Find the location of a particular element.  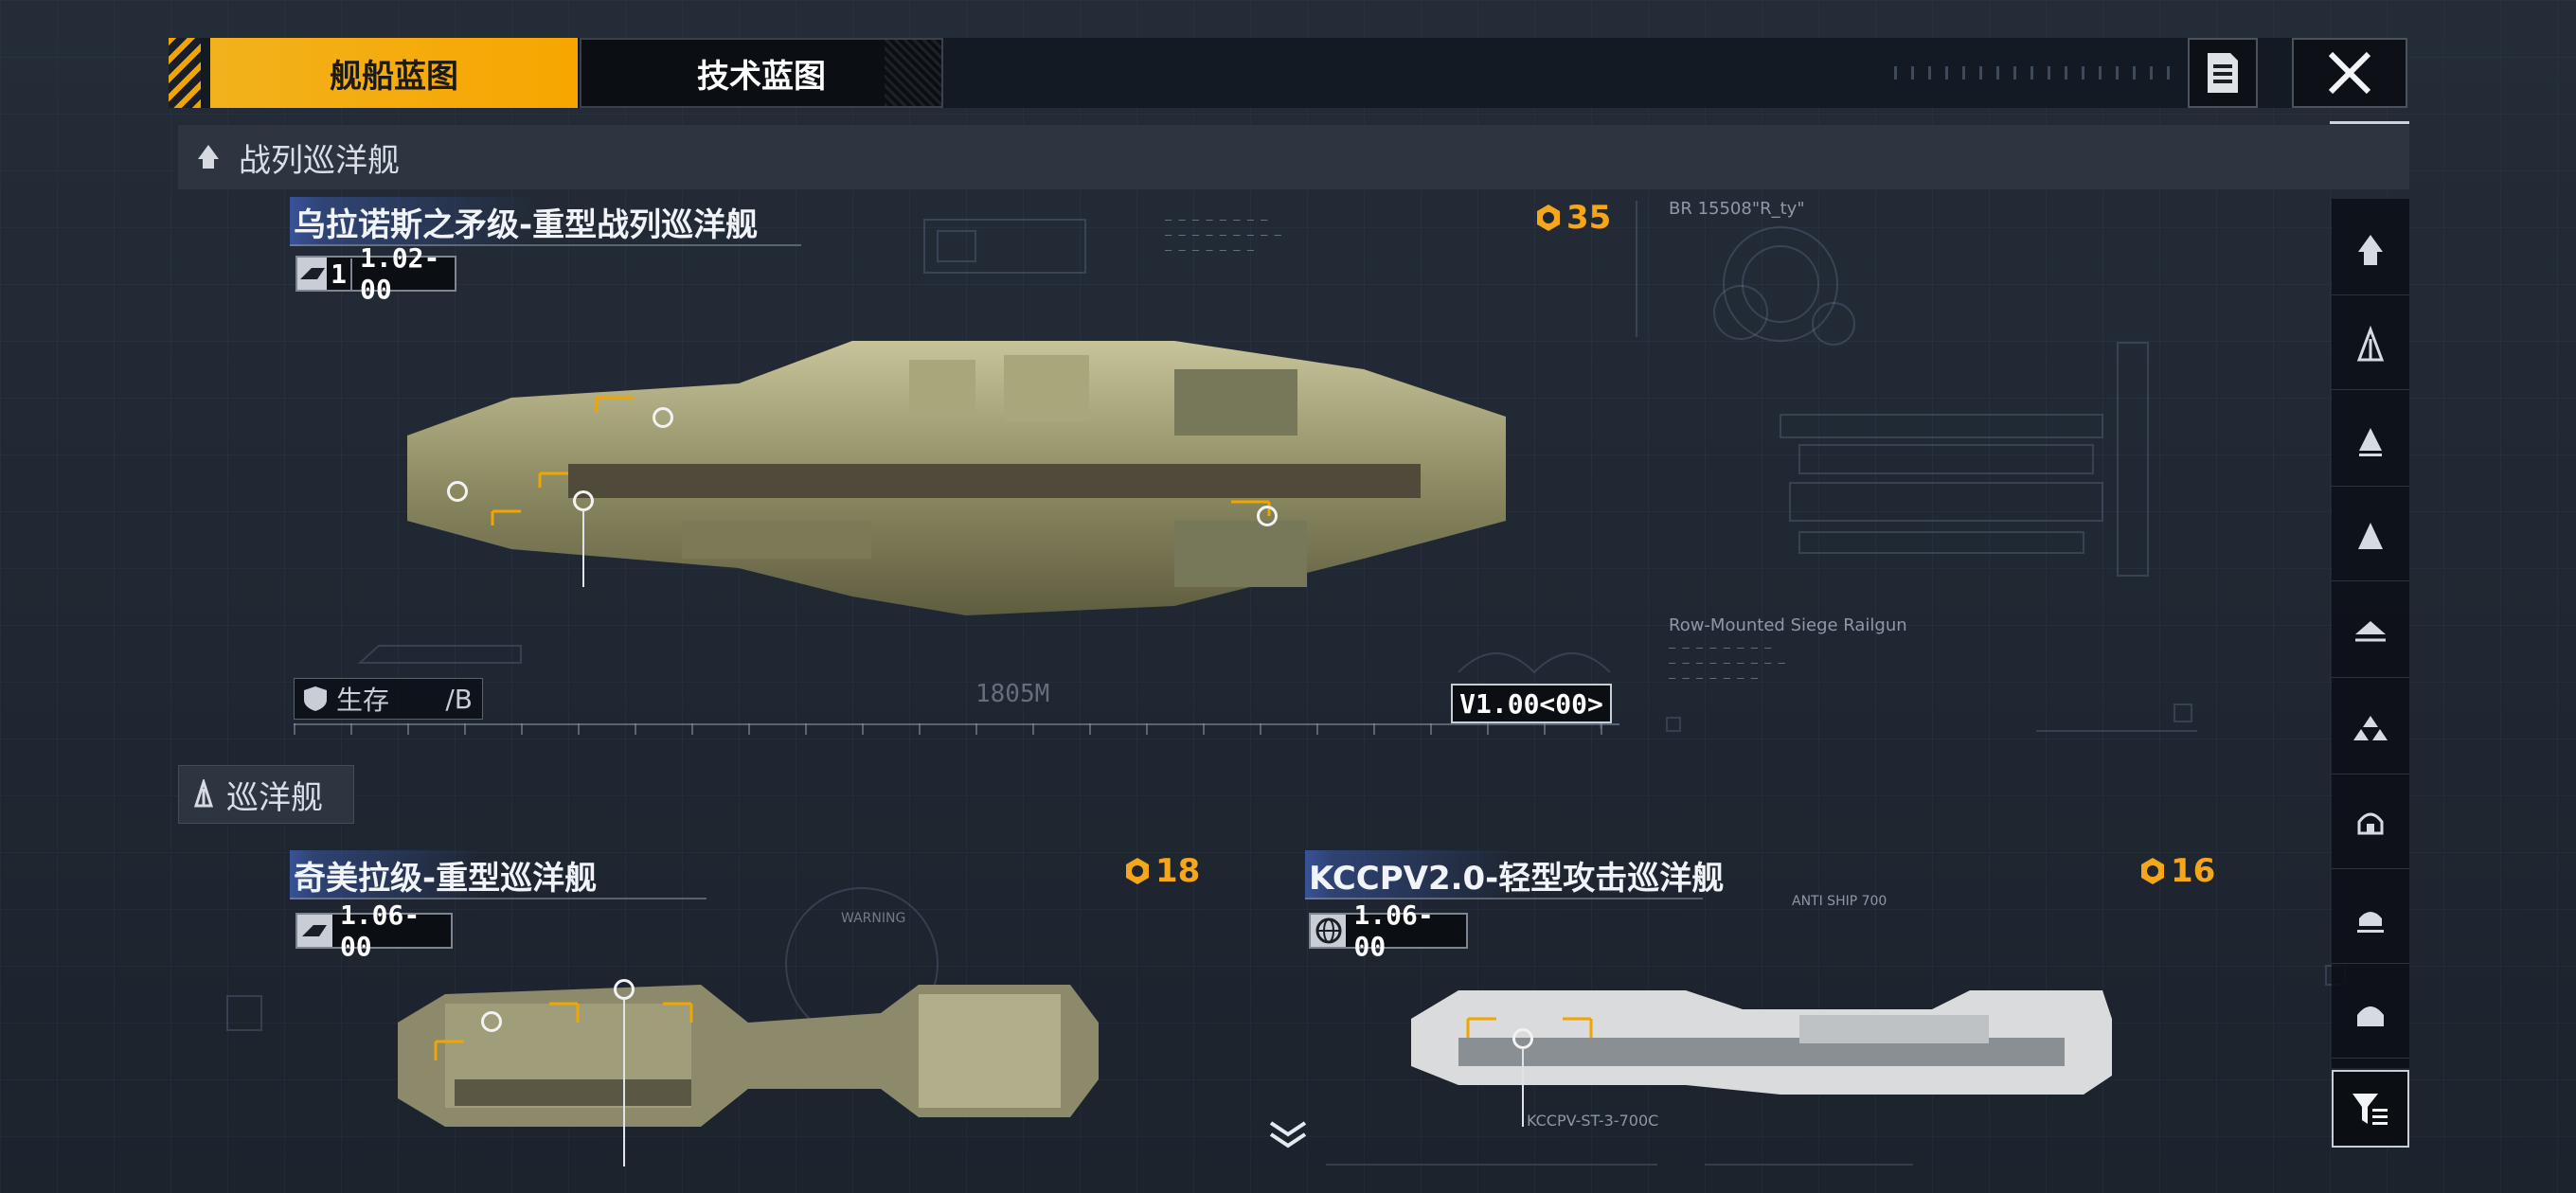

close-icon is located at coordinates (2349, 73).